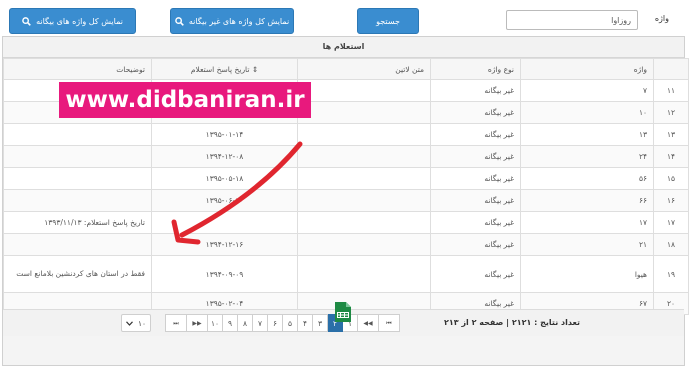  Describe the element at coordinates (671, 222) in the screenshot. I see `cell-index: ۱۷` at that location.